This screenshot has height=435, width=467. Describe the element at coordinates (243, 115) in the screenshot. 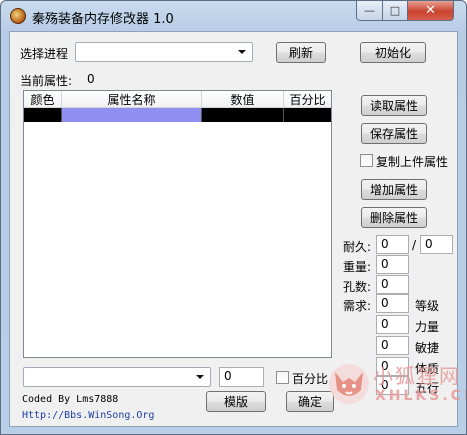

I see `row-cell-value` at that location.